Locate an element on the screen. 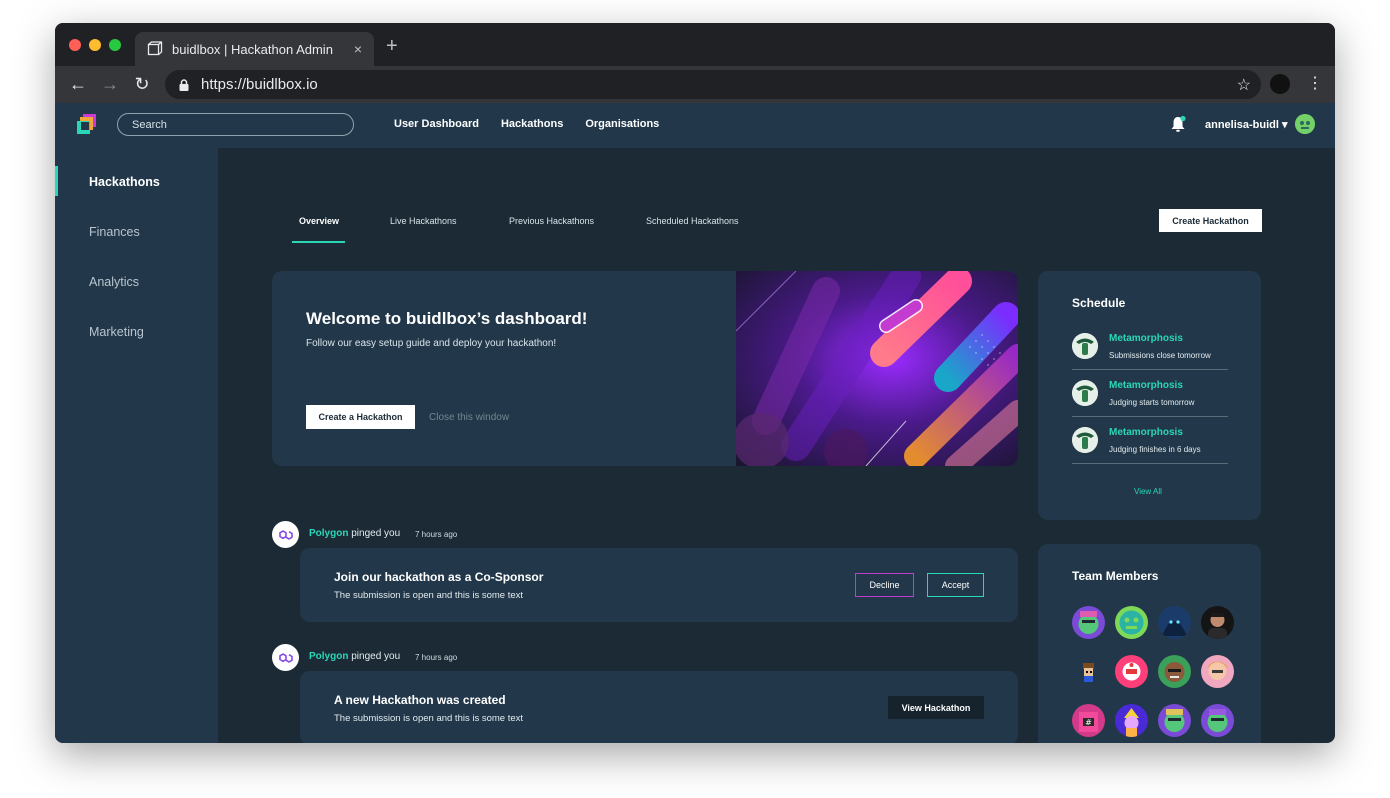 Image resolution: width=1390 pixels, height=798 pixels. nav-hackathons: Hackathons is located at coordinates (532, 124).